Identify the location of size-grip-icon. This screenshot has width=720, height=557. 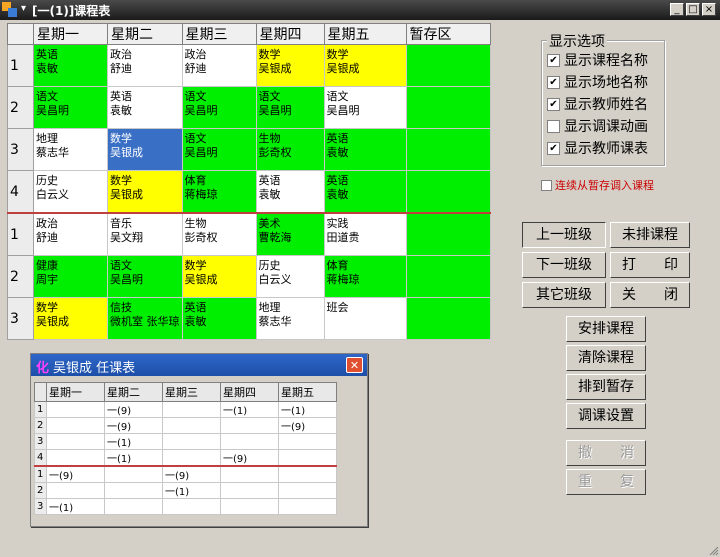
(714, 551).